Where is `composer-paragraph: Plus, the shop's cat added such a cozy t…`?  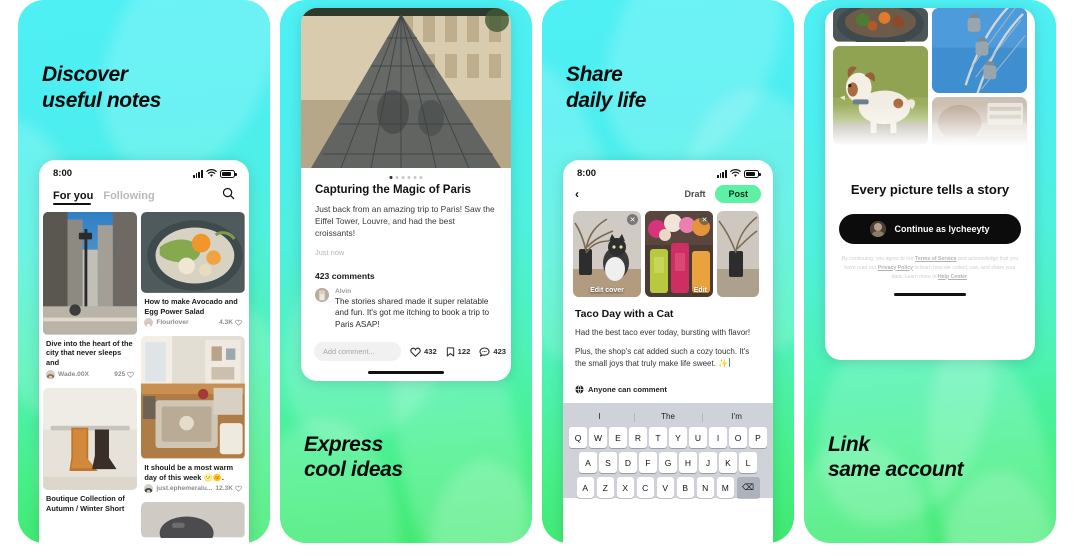 composer-paragraph: Plus, the shop's cat added such a cozy t… is located at coordinates (668, 361).